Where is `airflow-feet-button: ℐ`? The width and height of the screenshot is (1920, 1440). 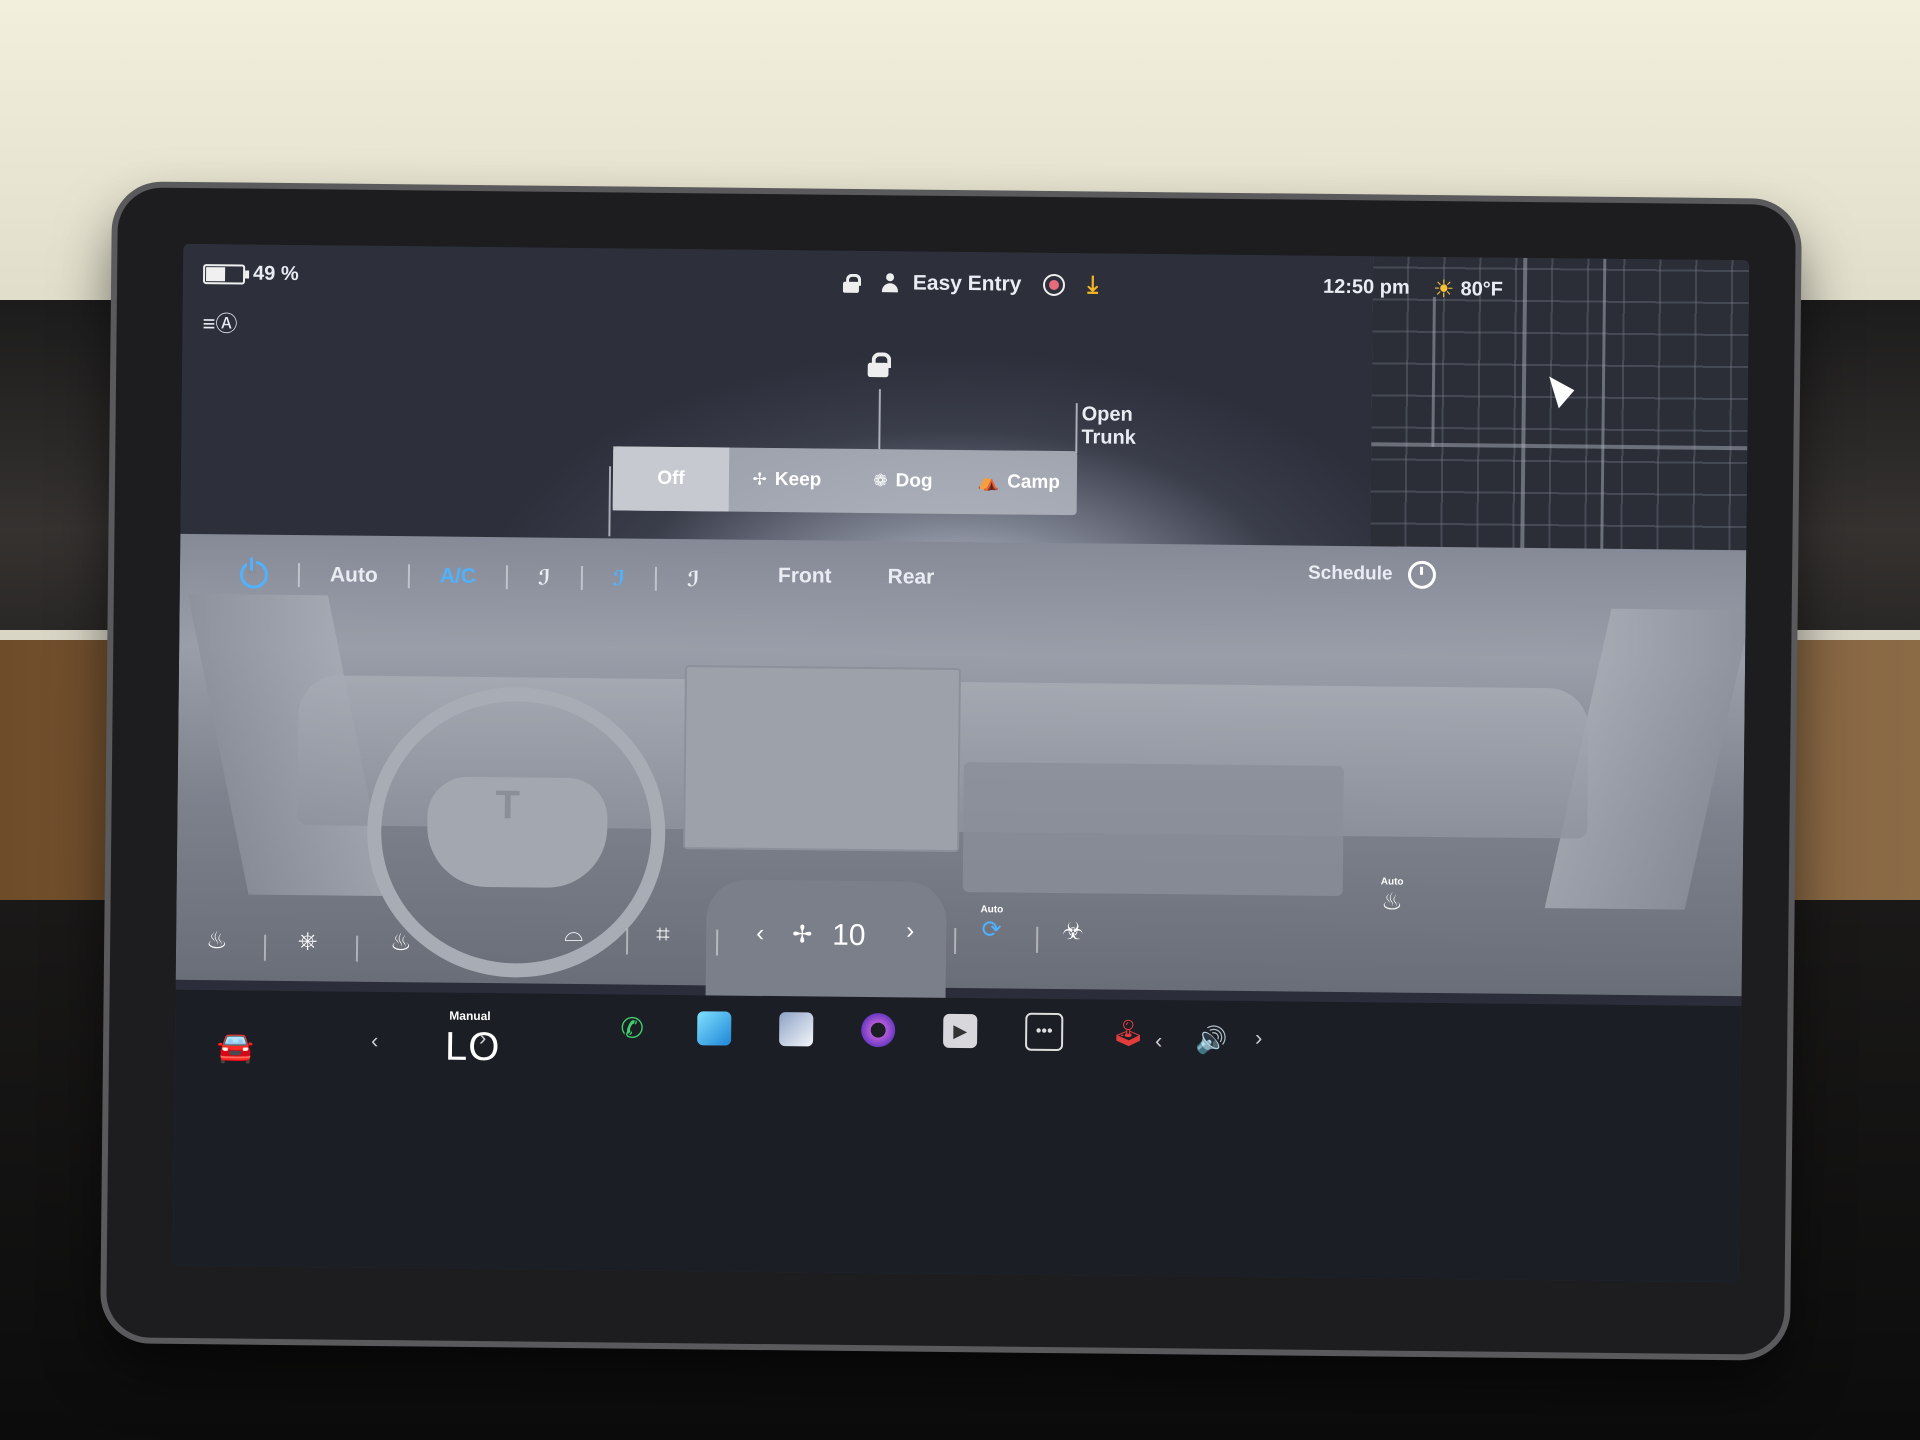 airflow-feet-button: ℐ is located at coordinates (618, 579).